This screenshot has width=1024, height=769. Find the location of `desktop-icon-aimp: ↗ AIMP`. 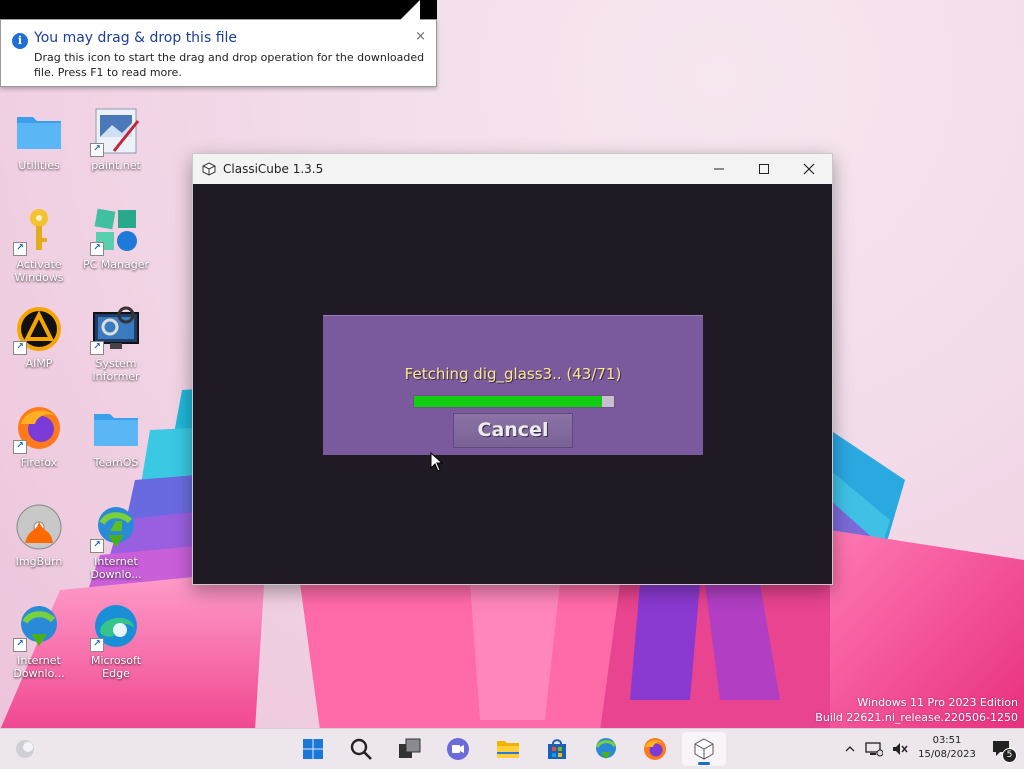

desktop-icon-aimp: ↗ AIMP is located at coordinates (39, 337).